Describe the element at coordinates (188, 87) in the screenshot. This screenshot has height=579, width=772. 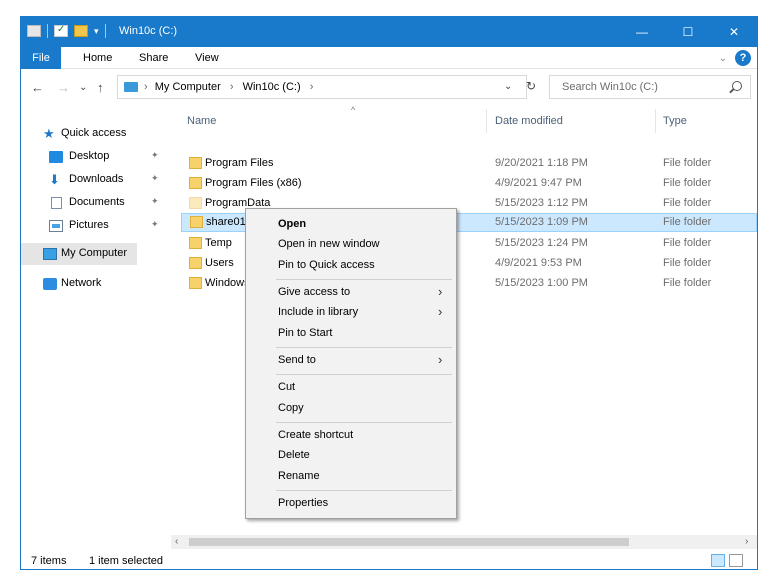
I see `breadcrumb-my-computer: My Computer` at that location.